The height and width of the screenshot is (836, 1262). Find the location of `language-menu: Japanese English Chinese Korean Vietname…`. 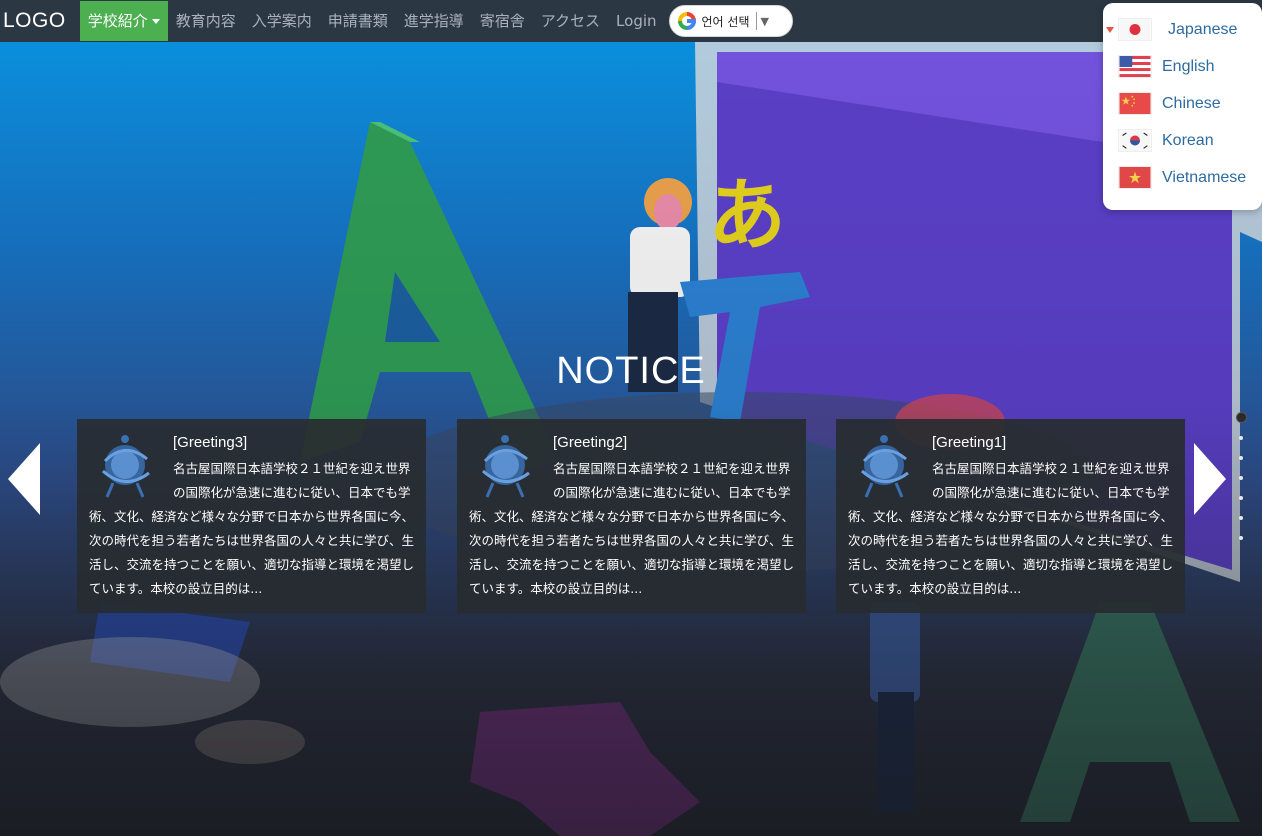

language-menu: Japanese English Chinese Korean Vietname… is located at coordinates (1182, 106).